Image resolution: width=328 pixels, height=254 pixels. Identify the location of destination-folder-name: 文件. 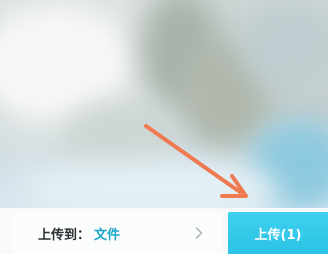
(107, 235).